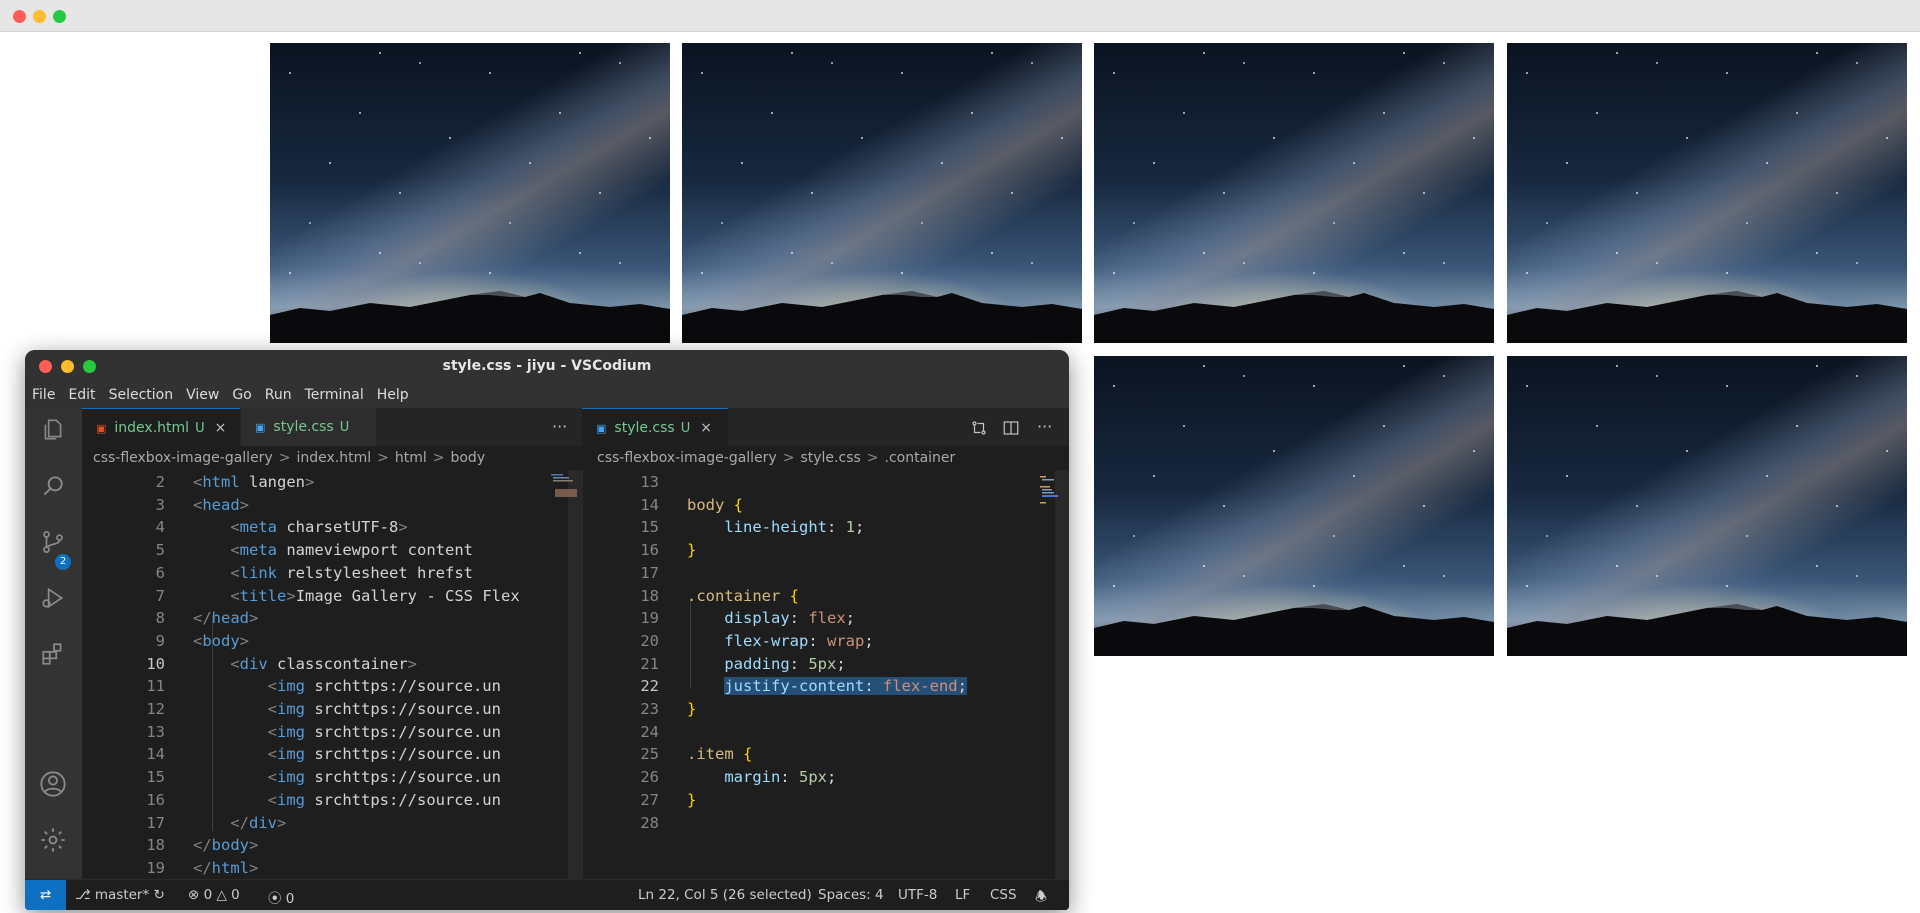 The width and height of the screenshot is (1920, 913). Describe the element at coordinates (160, 550) in the screenshot. I see `line-number: 5` at that location.